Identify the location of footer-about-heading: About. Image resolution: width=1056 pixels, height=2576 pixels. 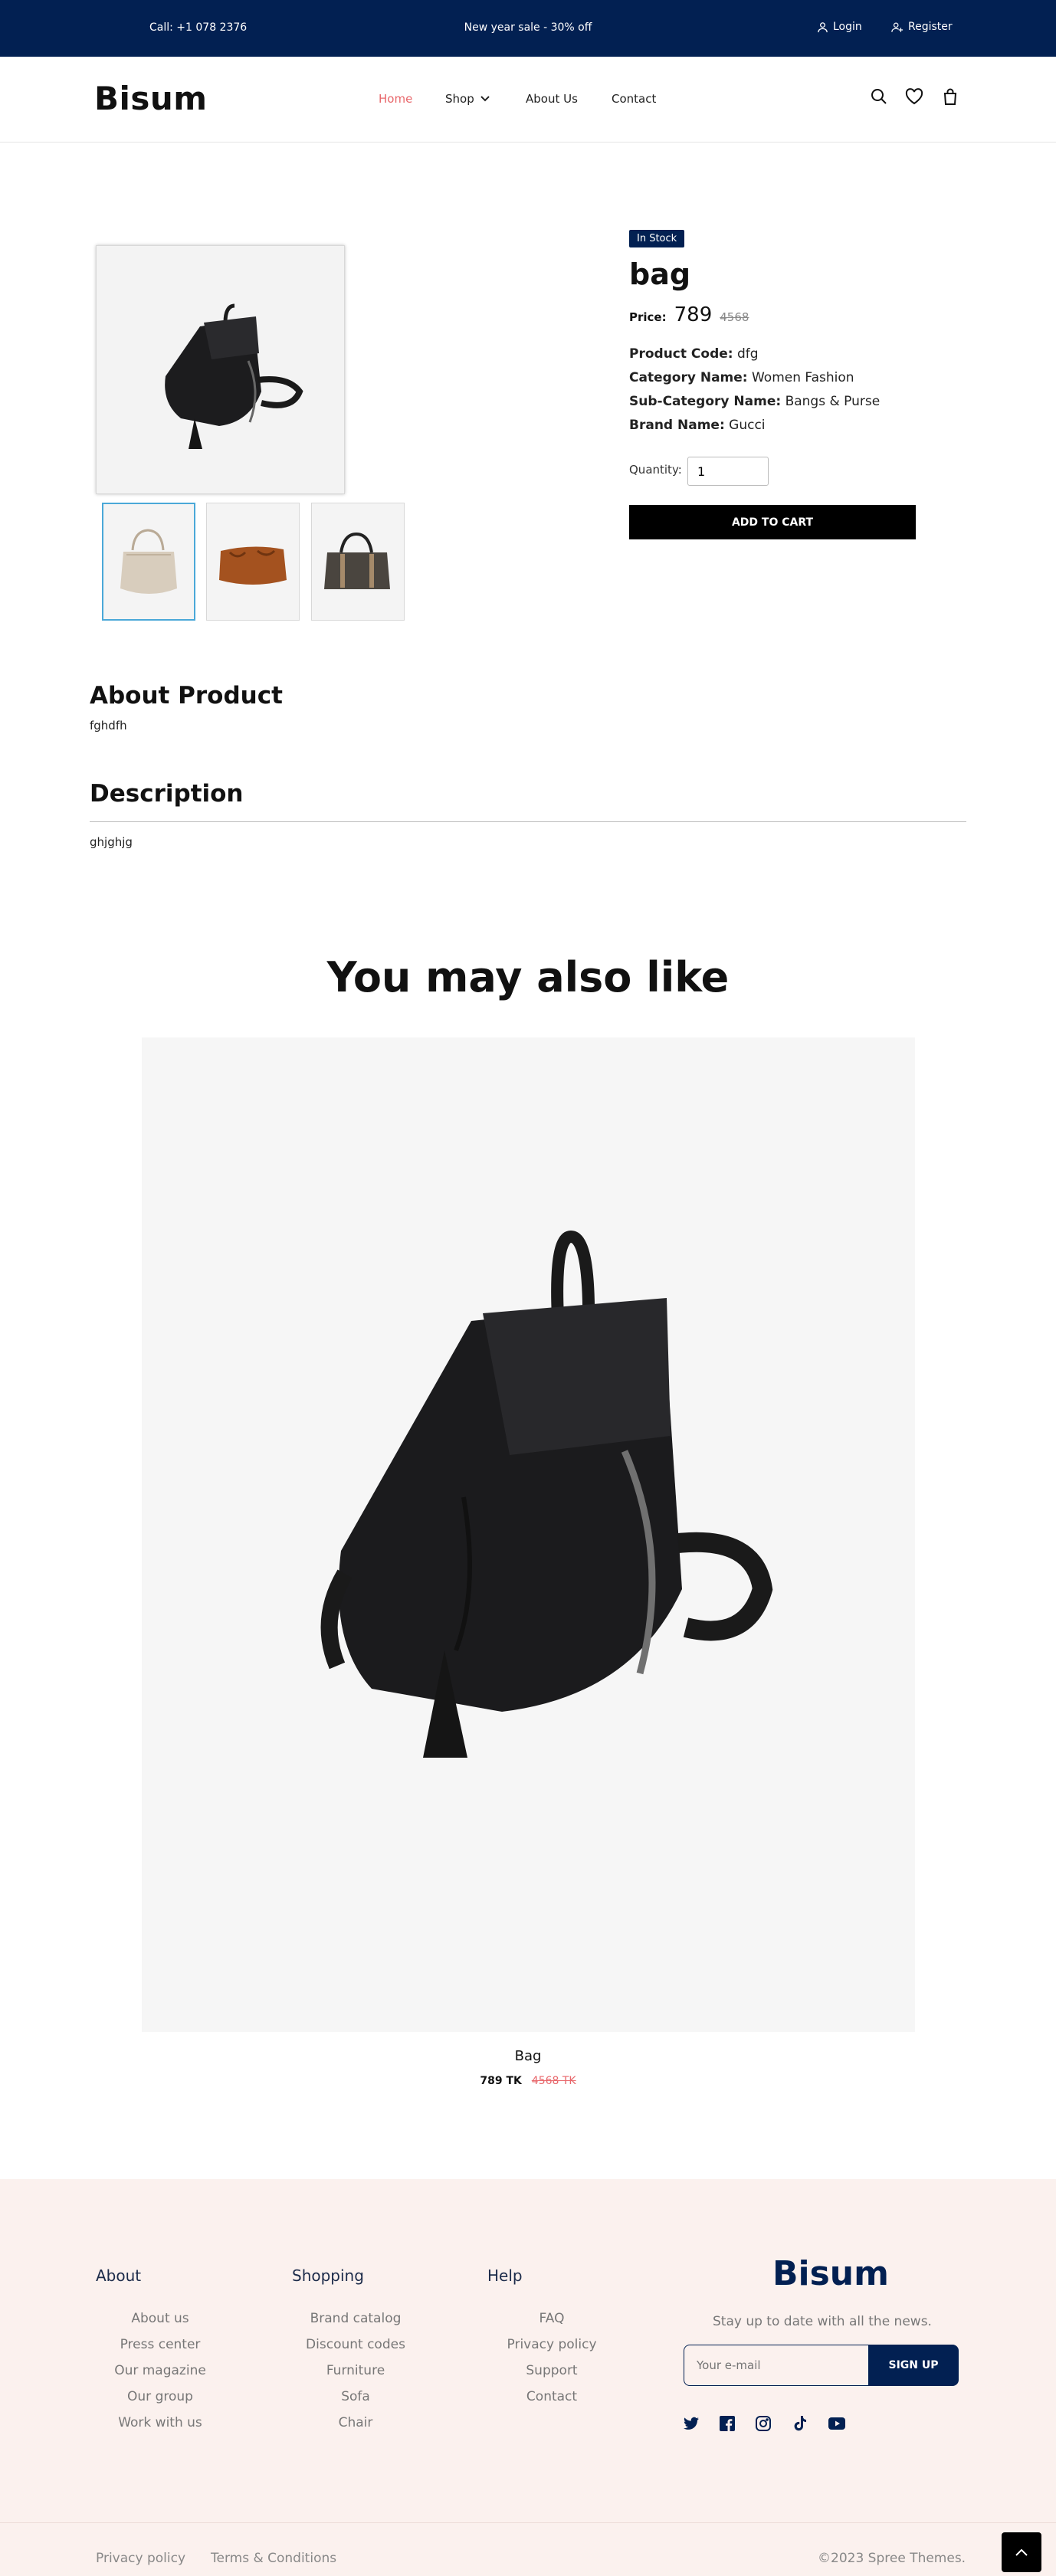
(119, 2275).